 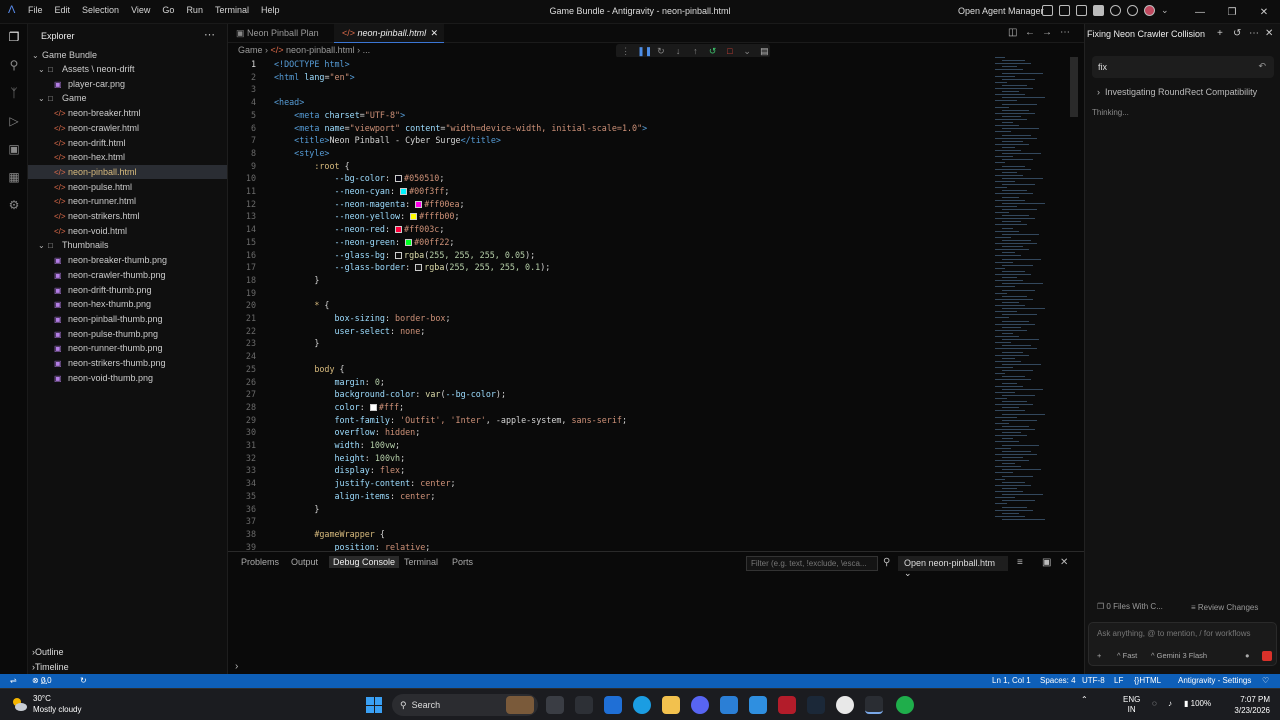 What do you see at coordinates (127, 143) in the screenshot?
I see `tree-file: </> neon-drift.html` at bounding box center [127, 143].